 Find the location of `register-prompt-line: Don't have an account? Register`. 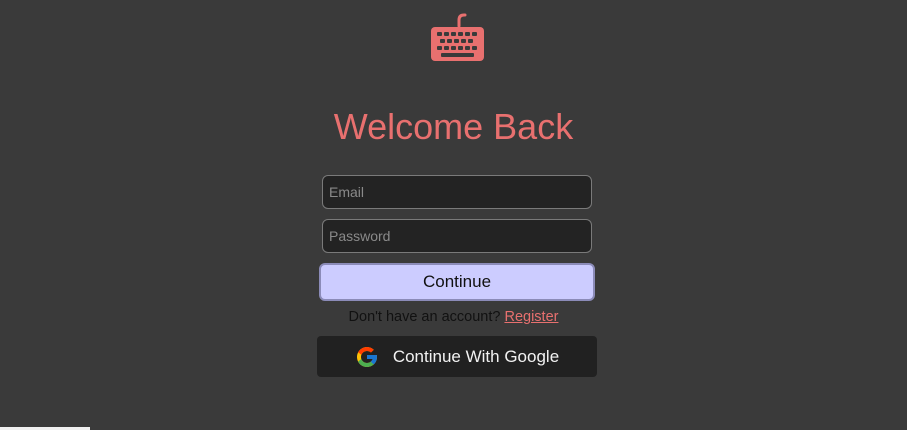

register-prompt-line: Don't have an account? Register is located at coordinates (453, 317).